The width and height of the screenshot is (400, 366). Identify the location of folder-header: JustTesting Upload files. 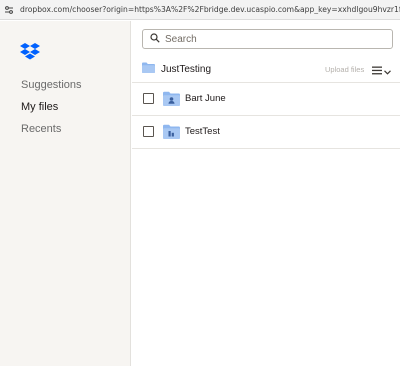
(267, 69).